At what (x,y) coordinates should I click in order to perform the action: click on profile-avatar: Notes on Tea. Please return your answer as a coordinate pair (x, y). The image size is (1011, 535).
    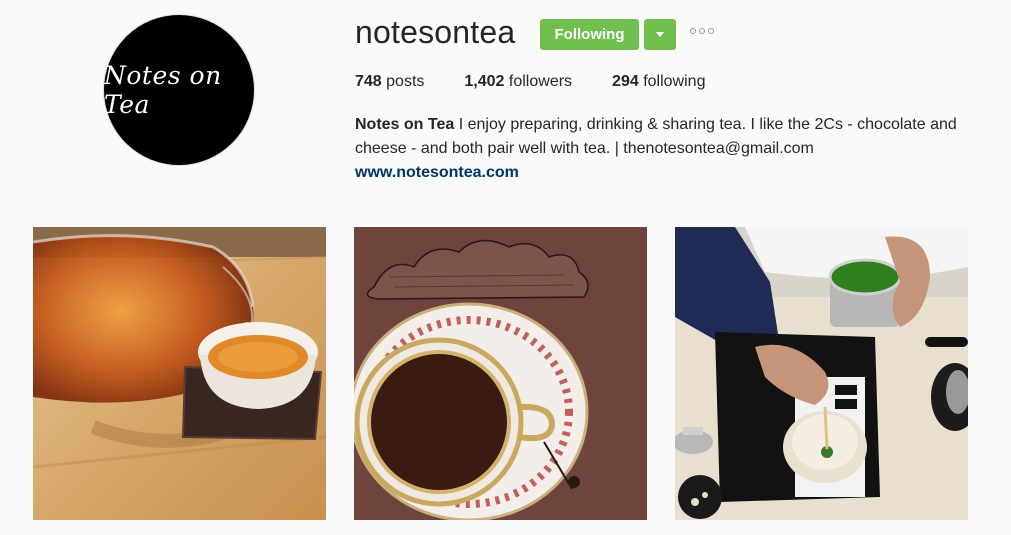
    Looking at the image, I should click on (179, 90).